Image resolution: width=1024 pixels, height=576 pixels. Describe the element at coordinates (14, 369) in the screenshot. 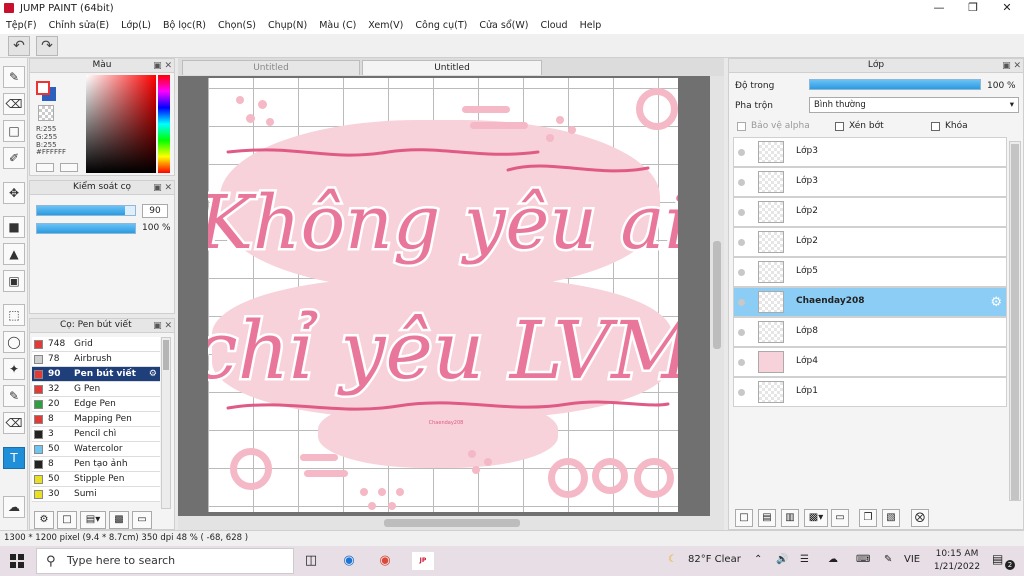

I see `magic-wand-tool-icon: ✦` at that location.